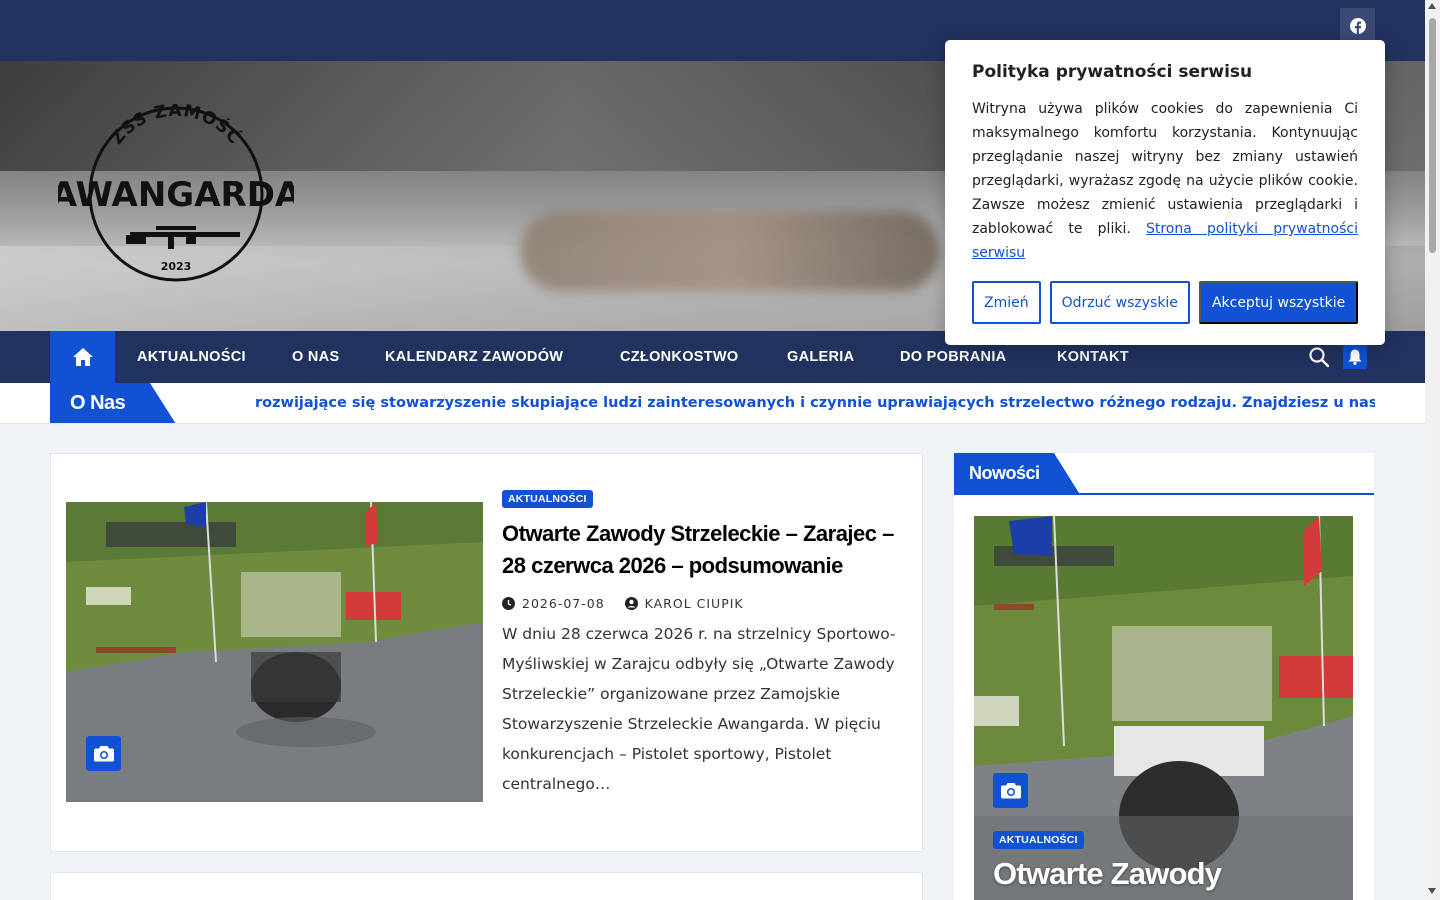 Image resolution: width=1440 pixels, height=900 pixels. Describe the element at coordinates (1038, 840) in the screenshot. I see `sidebar-post-category-badge: AKTUALNOŚCI` at that location.